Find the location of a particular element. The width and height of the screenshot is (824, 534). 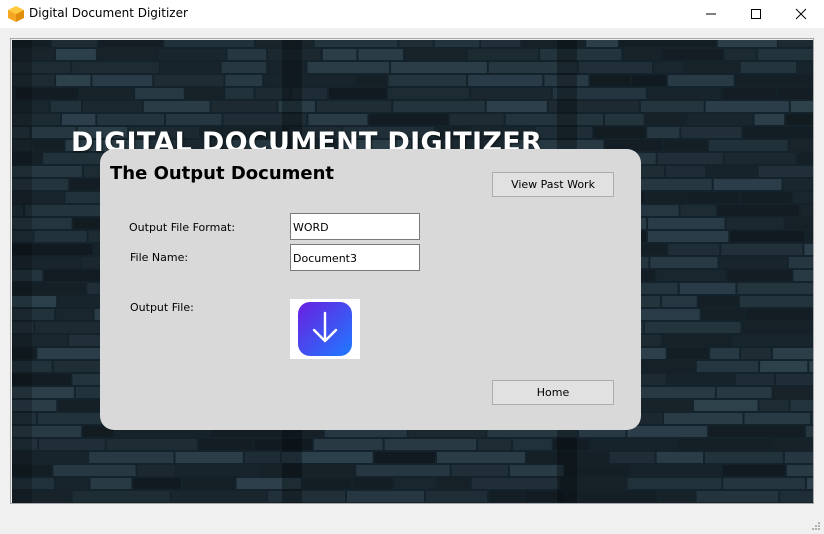

resize-grip-icon is located at coordinates (816, 526).